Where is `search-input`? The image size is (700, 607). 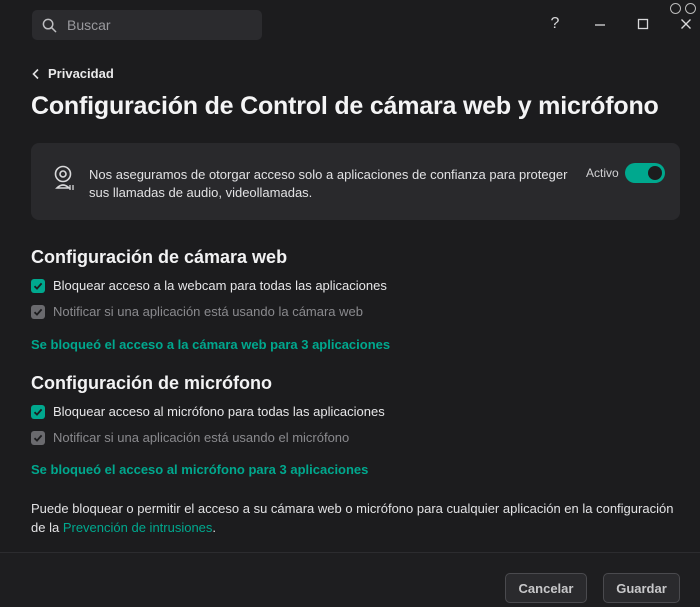
search-input is located at coordinates (157, 25).